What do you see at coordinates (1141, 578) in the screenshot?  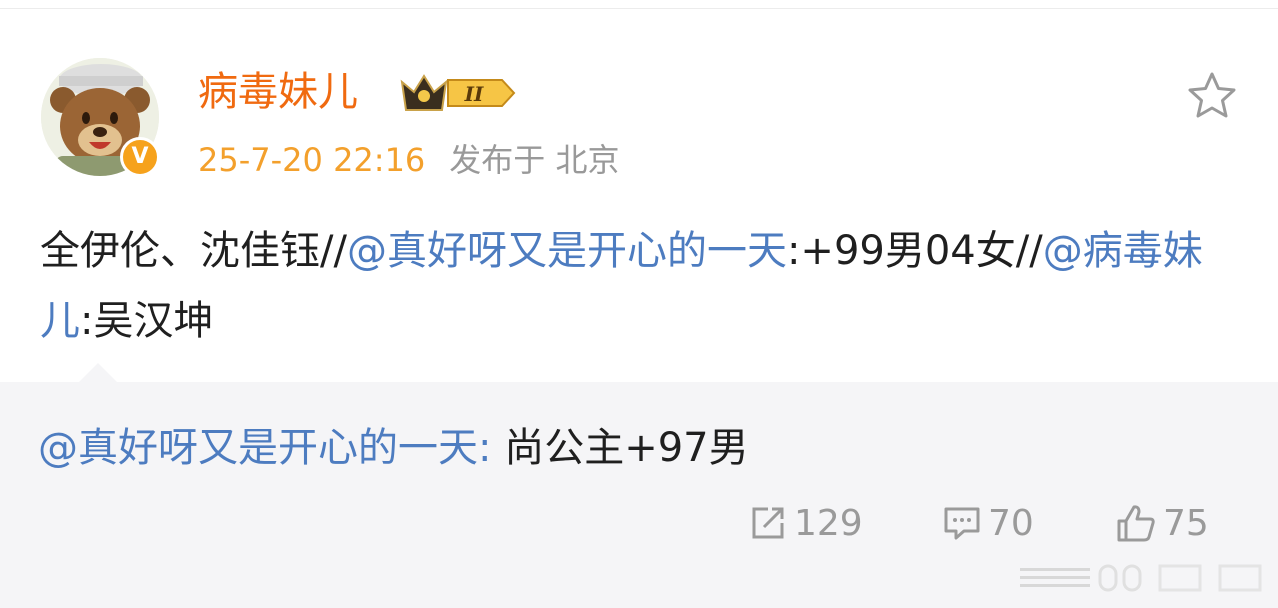 I see `watermark-logo` at bounding box center [1141, 578].